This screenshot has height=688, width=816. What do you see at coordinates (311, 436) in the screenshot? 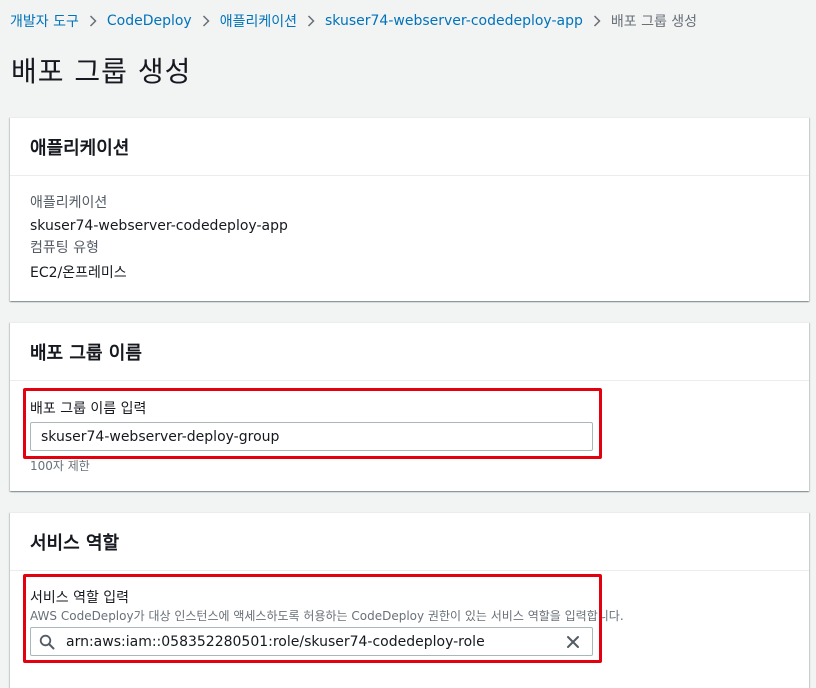
I see `deployment-group-name-input: skuser74-webserver-deploy-group` at bounding box center [311, 436].